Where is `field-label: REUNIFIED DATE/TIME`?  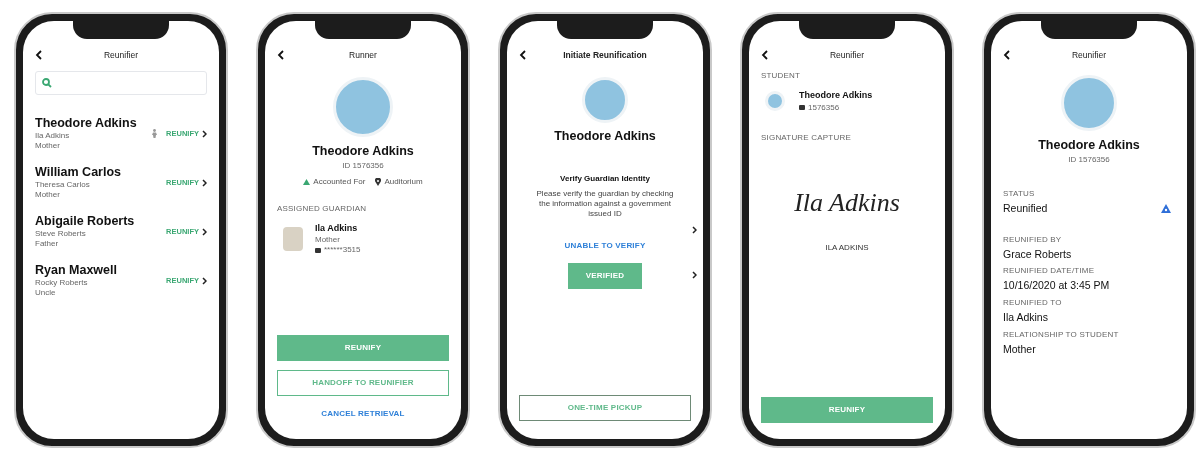 field-label: REUNIFIED DATE/TIME is located at coordinates (1049, 271).